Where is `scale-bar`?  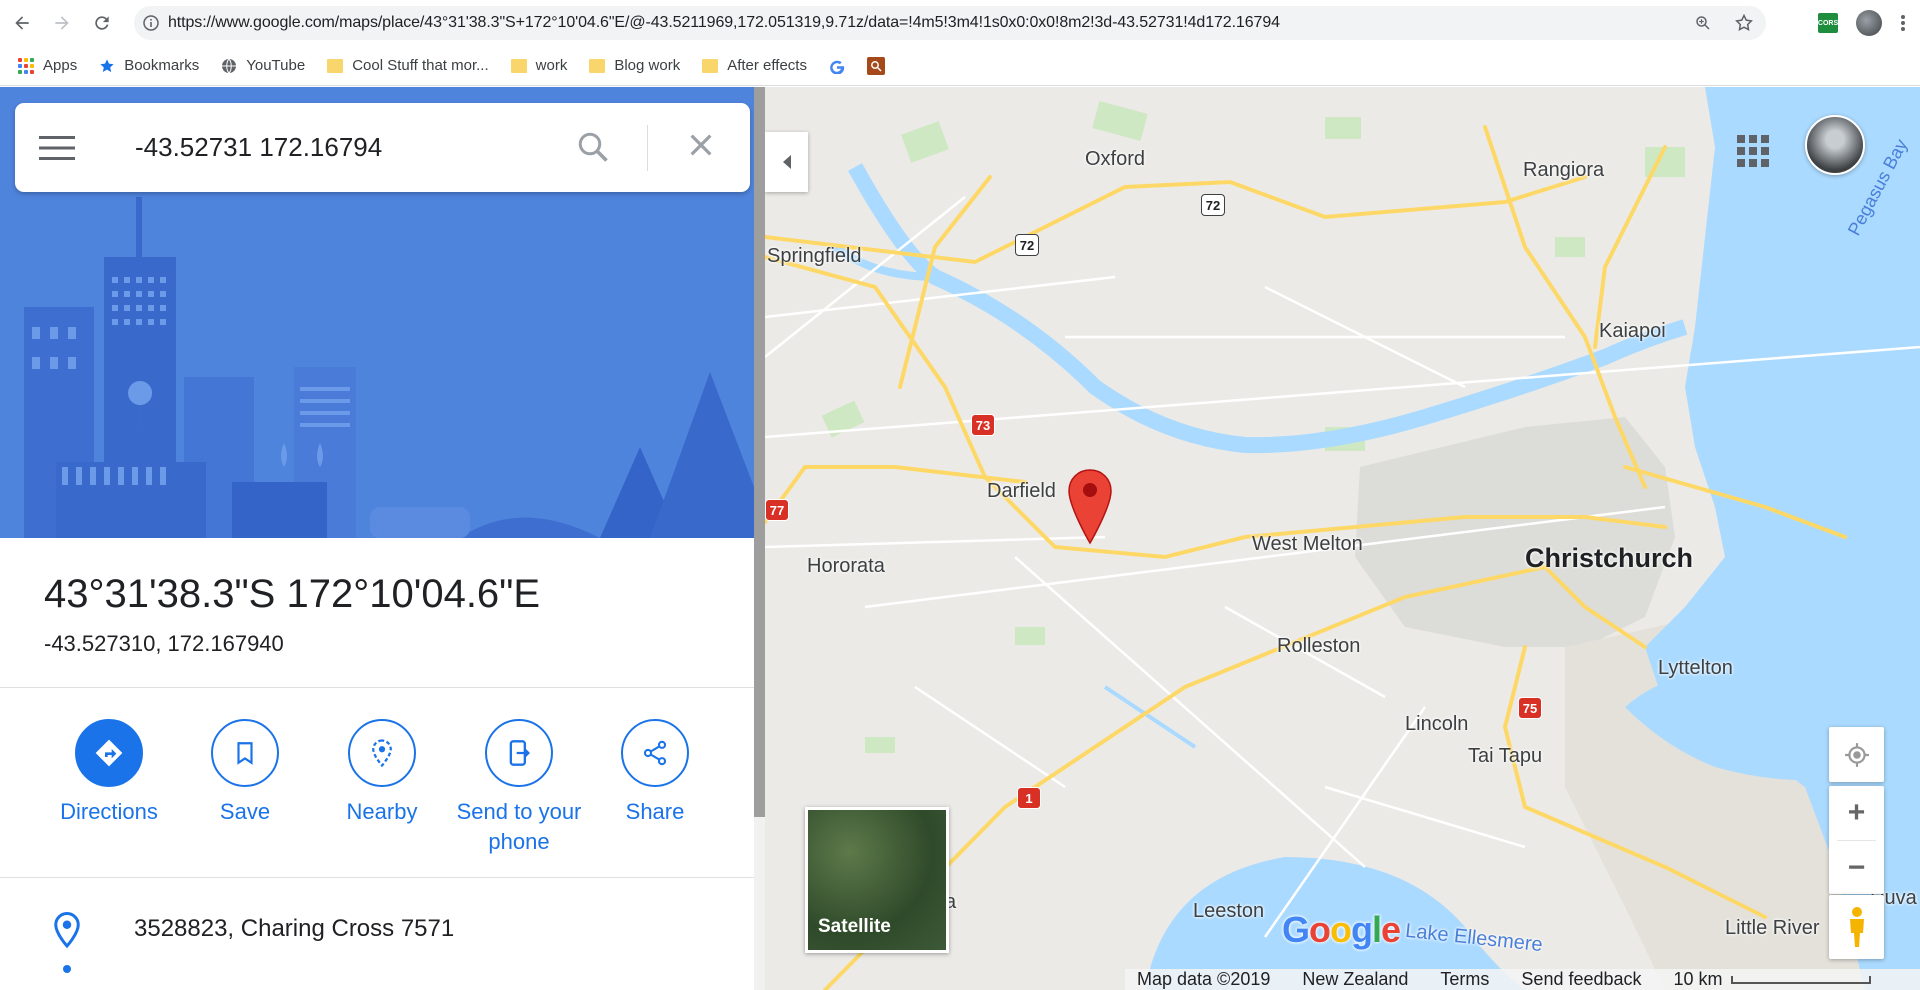
scale-bar is located at coordinates (1800, 979).